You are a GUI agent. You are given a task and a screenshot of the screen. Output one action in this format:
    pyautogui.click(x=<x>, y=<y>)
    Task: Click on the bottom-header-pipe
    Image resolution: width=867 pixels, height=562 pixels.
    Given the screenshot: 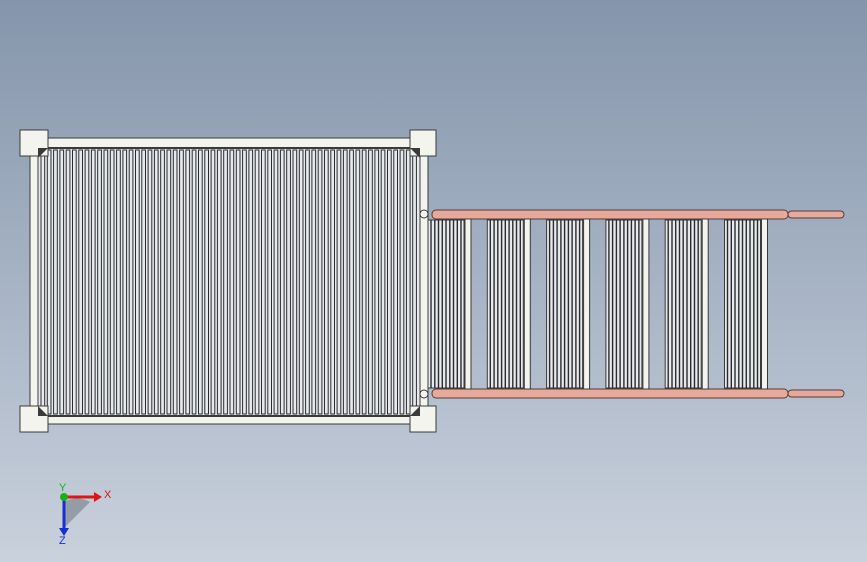 What is the action you would take?
    pyautogui.click(x=638, y=393)
    